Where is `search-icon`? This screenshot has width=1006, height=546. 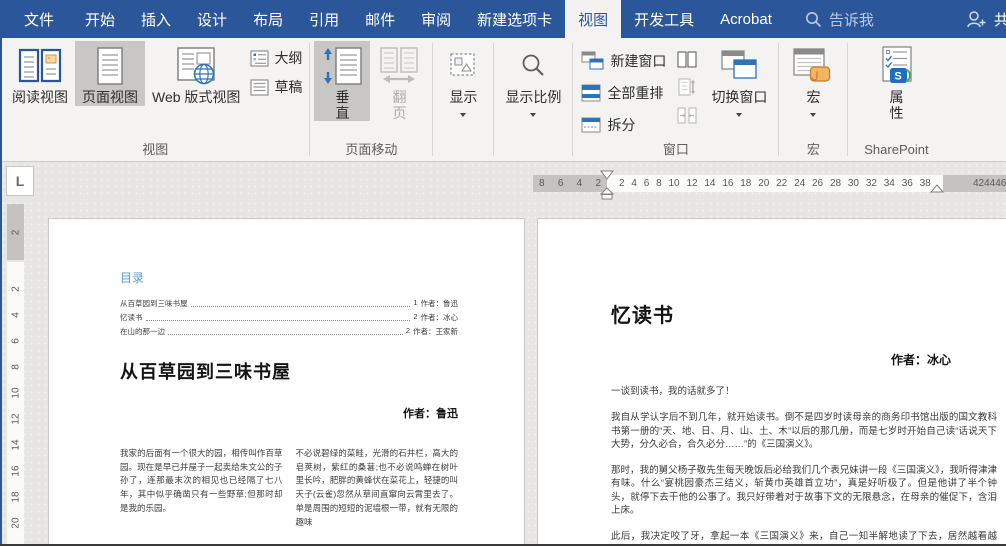
search-icon is located at coordinates (813, 19).